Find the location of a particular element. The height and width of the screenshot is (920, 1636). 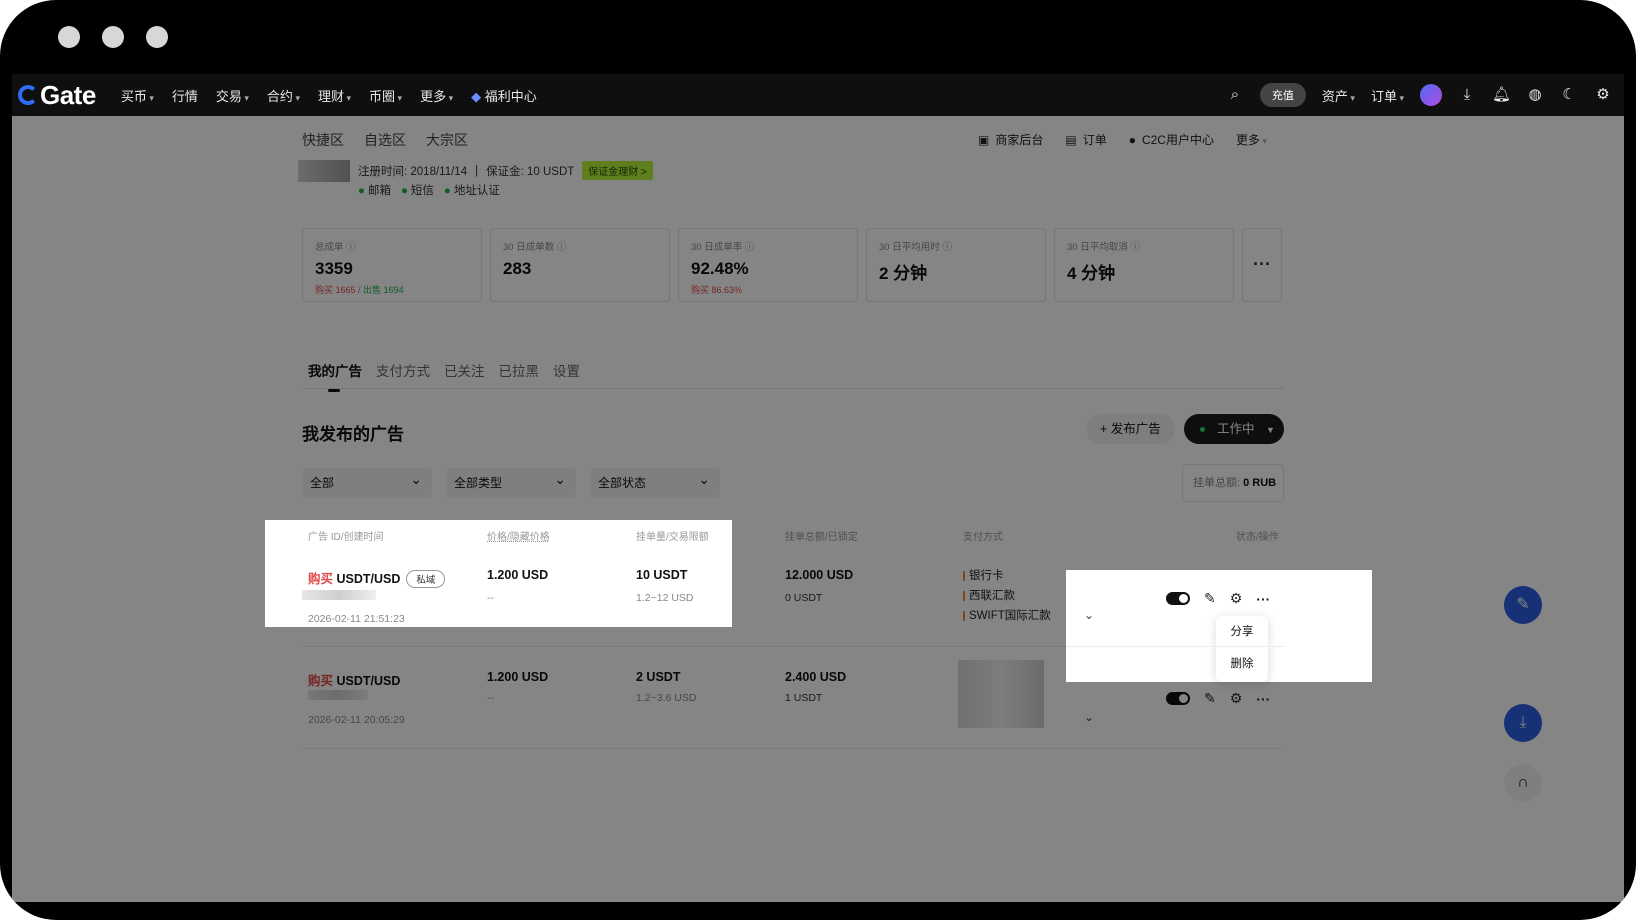

feedback-fab: ✎ is located at coordinates (1523, 605).